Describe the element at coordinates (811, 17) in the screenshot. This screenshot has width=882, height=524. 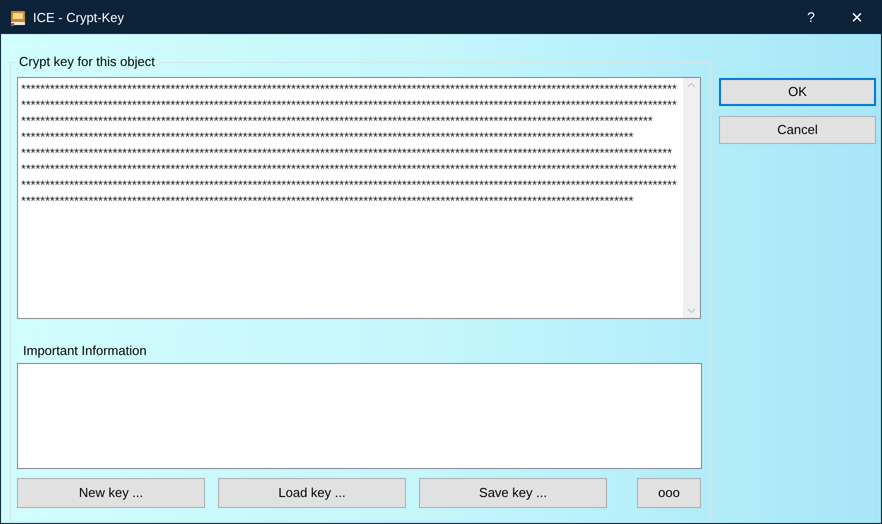
I see `help-button: ?` at that location.